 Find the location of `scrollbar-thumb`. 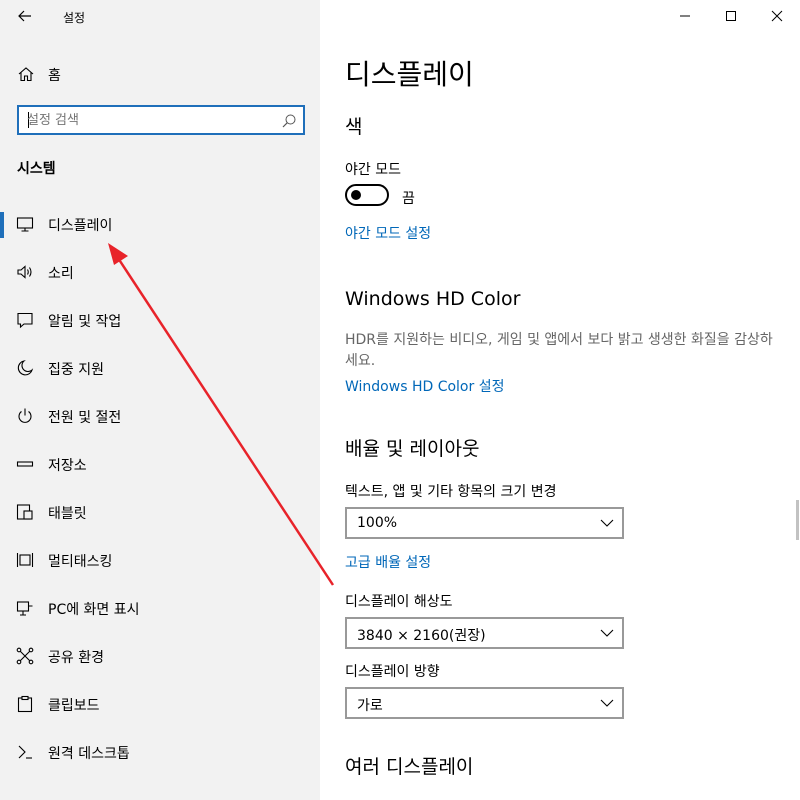

scrollbar-thumb is located at coordinates (797, 520).